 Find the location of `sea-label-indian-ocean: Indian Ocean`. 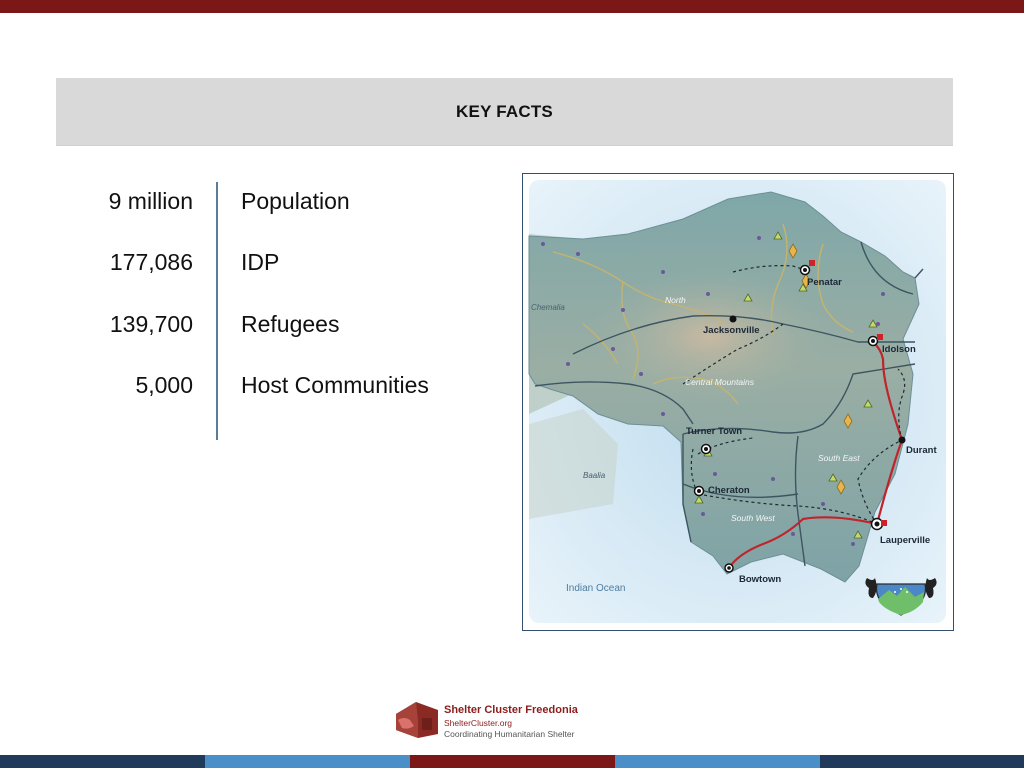

sea-label-indian-ocean: Indian Ocean is located at coordinates (596, 588).